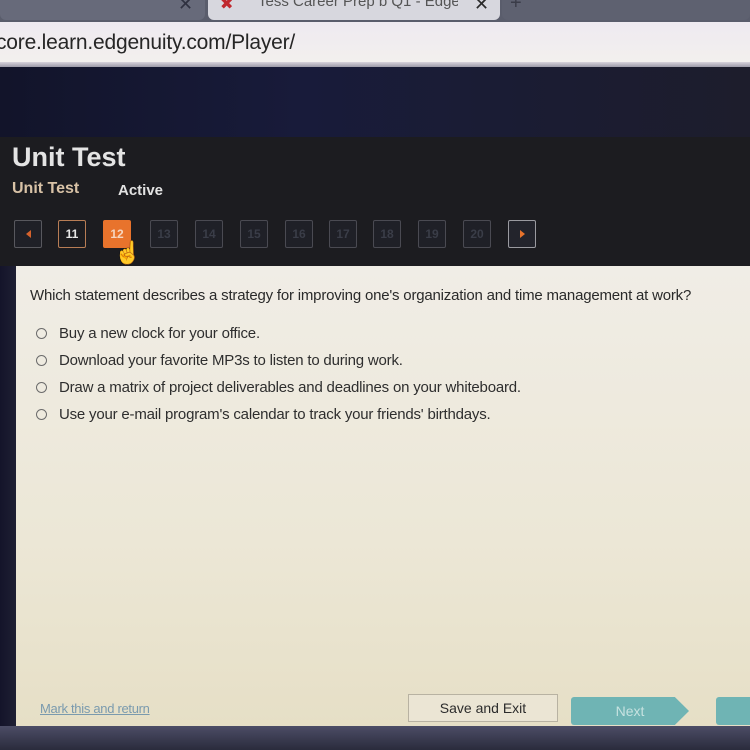 The image size is (750, 750). I want to click on browser-tab-strip-empty, so click(626, 10).